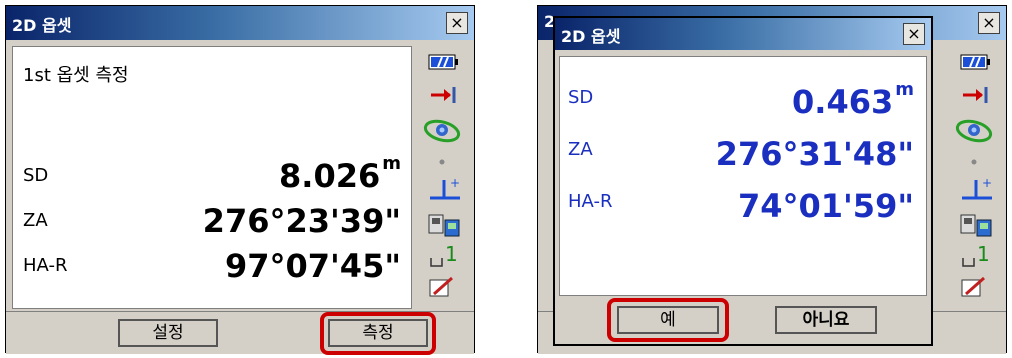 The image size is (1012, 358). What do you see at coordinates (312, 266) in the screenshot?
I see `ha-r-value: 97°07'45"` at bounding box center [312, 266].